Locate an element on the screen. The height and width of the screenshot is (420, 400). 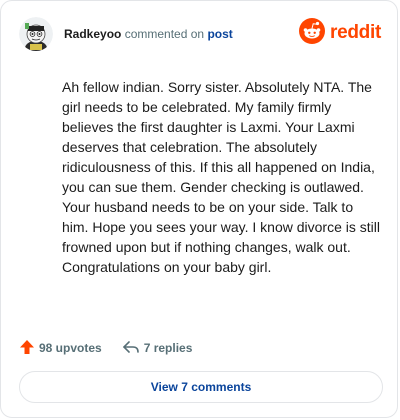
upvote-arrow-icon is located at coordinates (27, 348).